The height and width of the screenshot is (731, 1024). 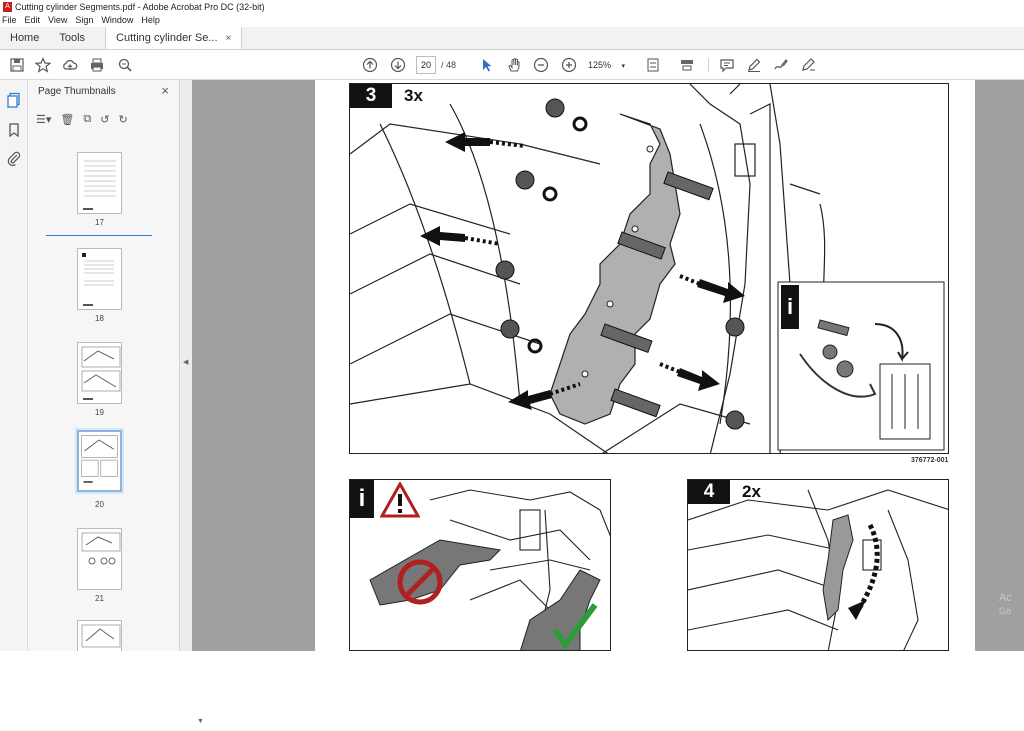 What do you see at coordinates (14, 365) in the screenshot?
I see `left-navigation-rail` at bounding box center [14, 365].